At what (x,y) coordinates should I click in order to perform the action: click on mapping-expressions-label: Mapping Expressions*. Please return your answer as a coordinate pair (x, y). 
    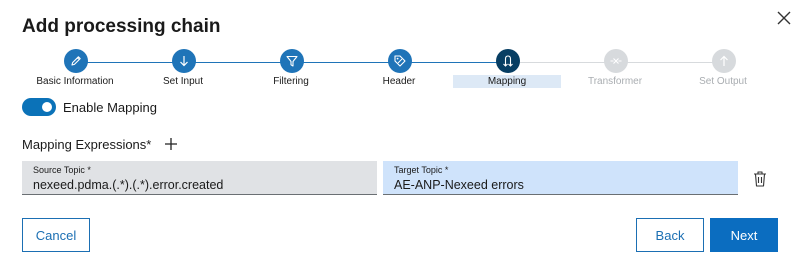
    Looking at the image, I should click on (87, 144).